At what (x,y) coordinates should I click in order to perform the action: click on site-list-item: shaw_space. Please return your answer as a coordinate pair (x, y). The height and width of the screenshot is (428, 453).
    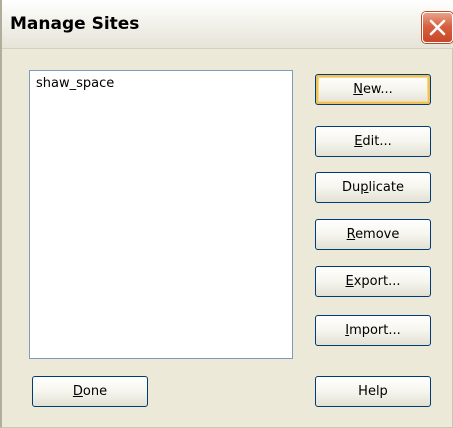
    Looking at the image, I should click on (75, 83).